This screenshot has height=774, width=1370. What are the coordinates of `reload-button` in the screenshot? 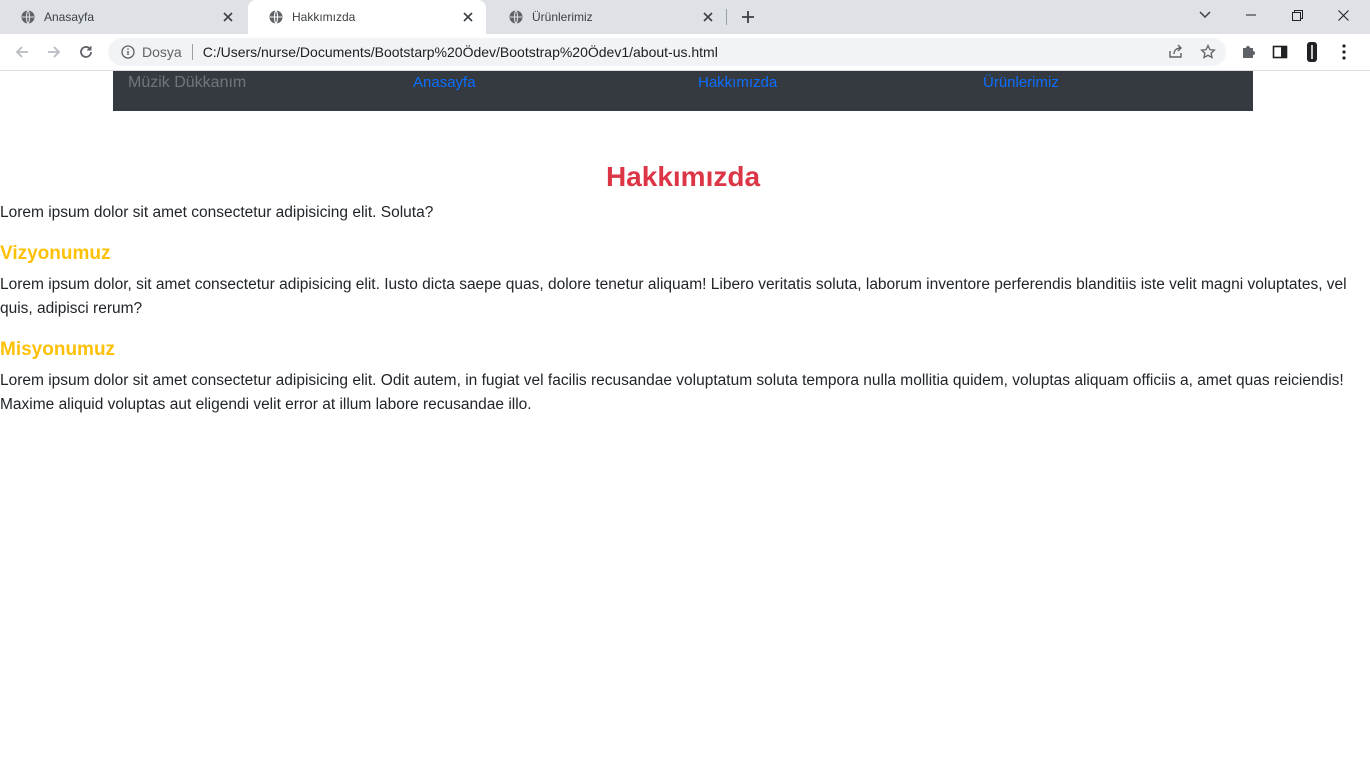 It's located at (86, 52).